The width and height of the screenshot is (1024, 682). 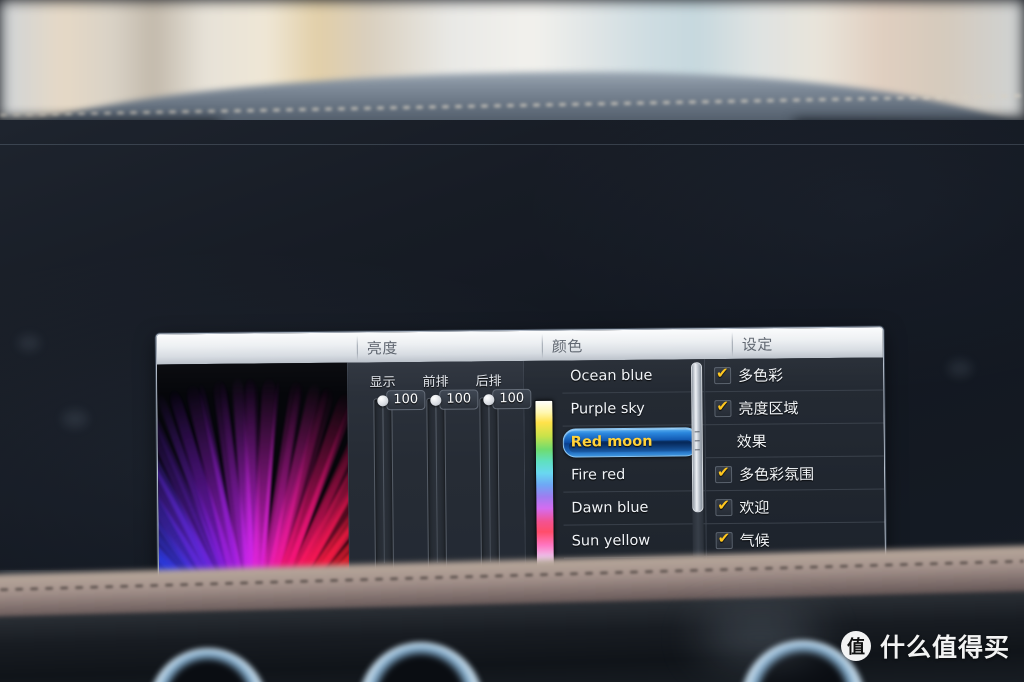 I want to click on color-list-item: Ocean blue, so click(x=633, y=376).